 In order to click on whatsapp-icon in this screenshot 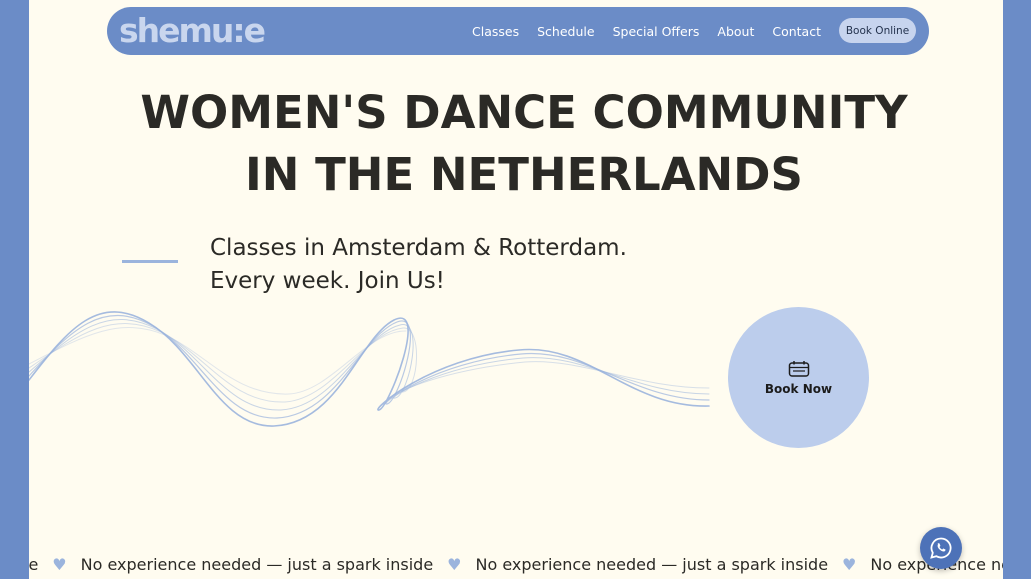, I will do `click(941, 548)`.